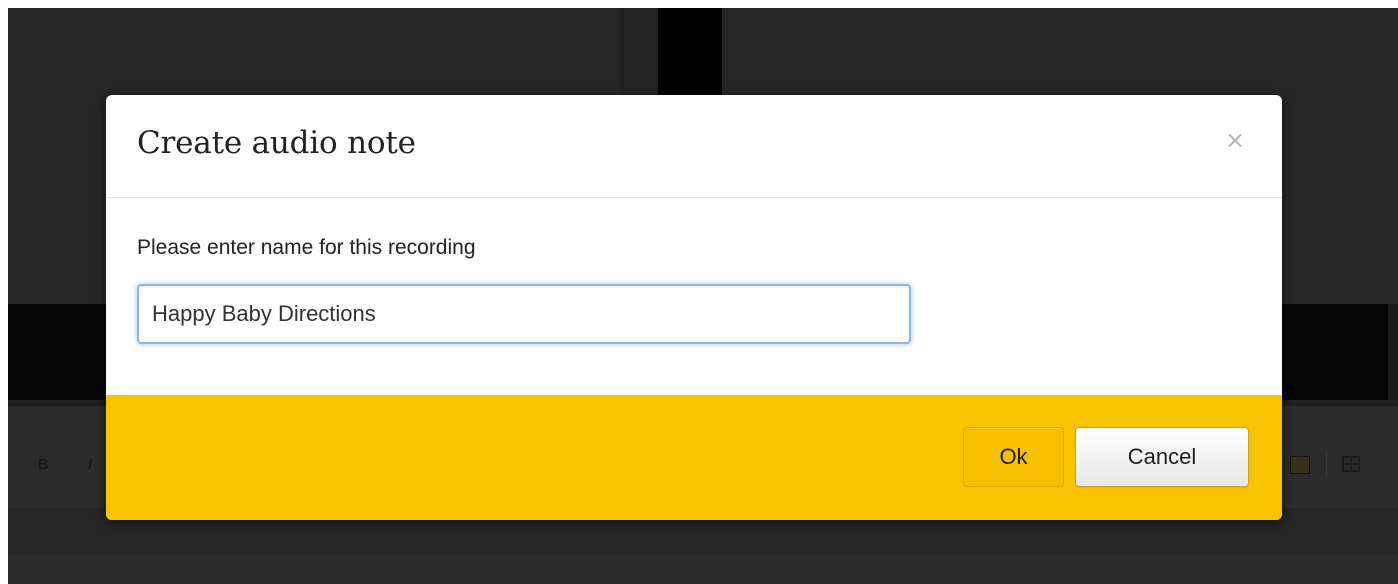 The height and width of the screenshot is (584, 1398). Describe the element at coordinates (1162, 457) in the screenshot. I see `cancel-button: Cancel` at that location.